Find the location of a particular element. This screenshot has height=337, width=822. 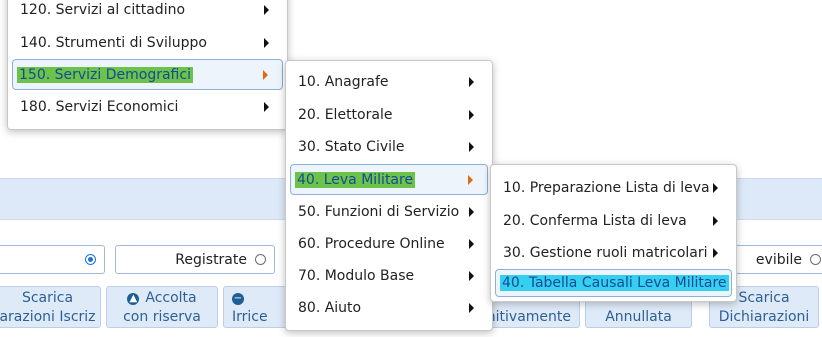

scarica-iscriz-line2: arazioni Iscriz is located at coordinates (48, 317).